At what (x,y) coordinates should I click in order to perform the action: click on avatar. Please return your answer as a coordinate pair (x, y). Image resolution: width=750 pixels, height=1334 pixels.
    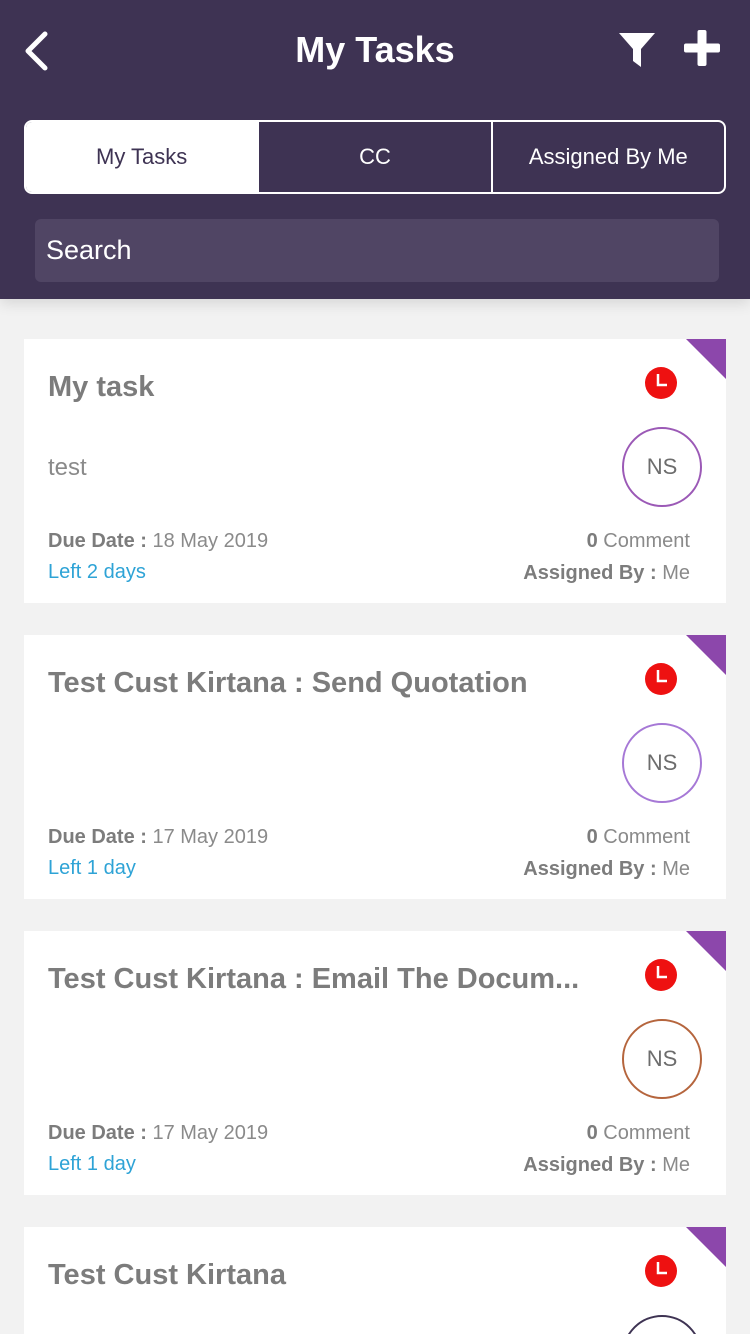
    Looking at the image, I should click on (662, 1324).